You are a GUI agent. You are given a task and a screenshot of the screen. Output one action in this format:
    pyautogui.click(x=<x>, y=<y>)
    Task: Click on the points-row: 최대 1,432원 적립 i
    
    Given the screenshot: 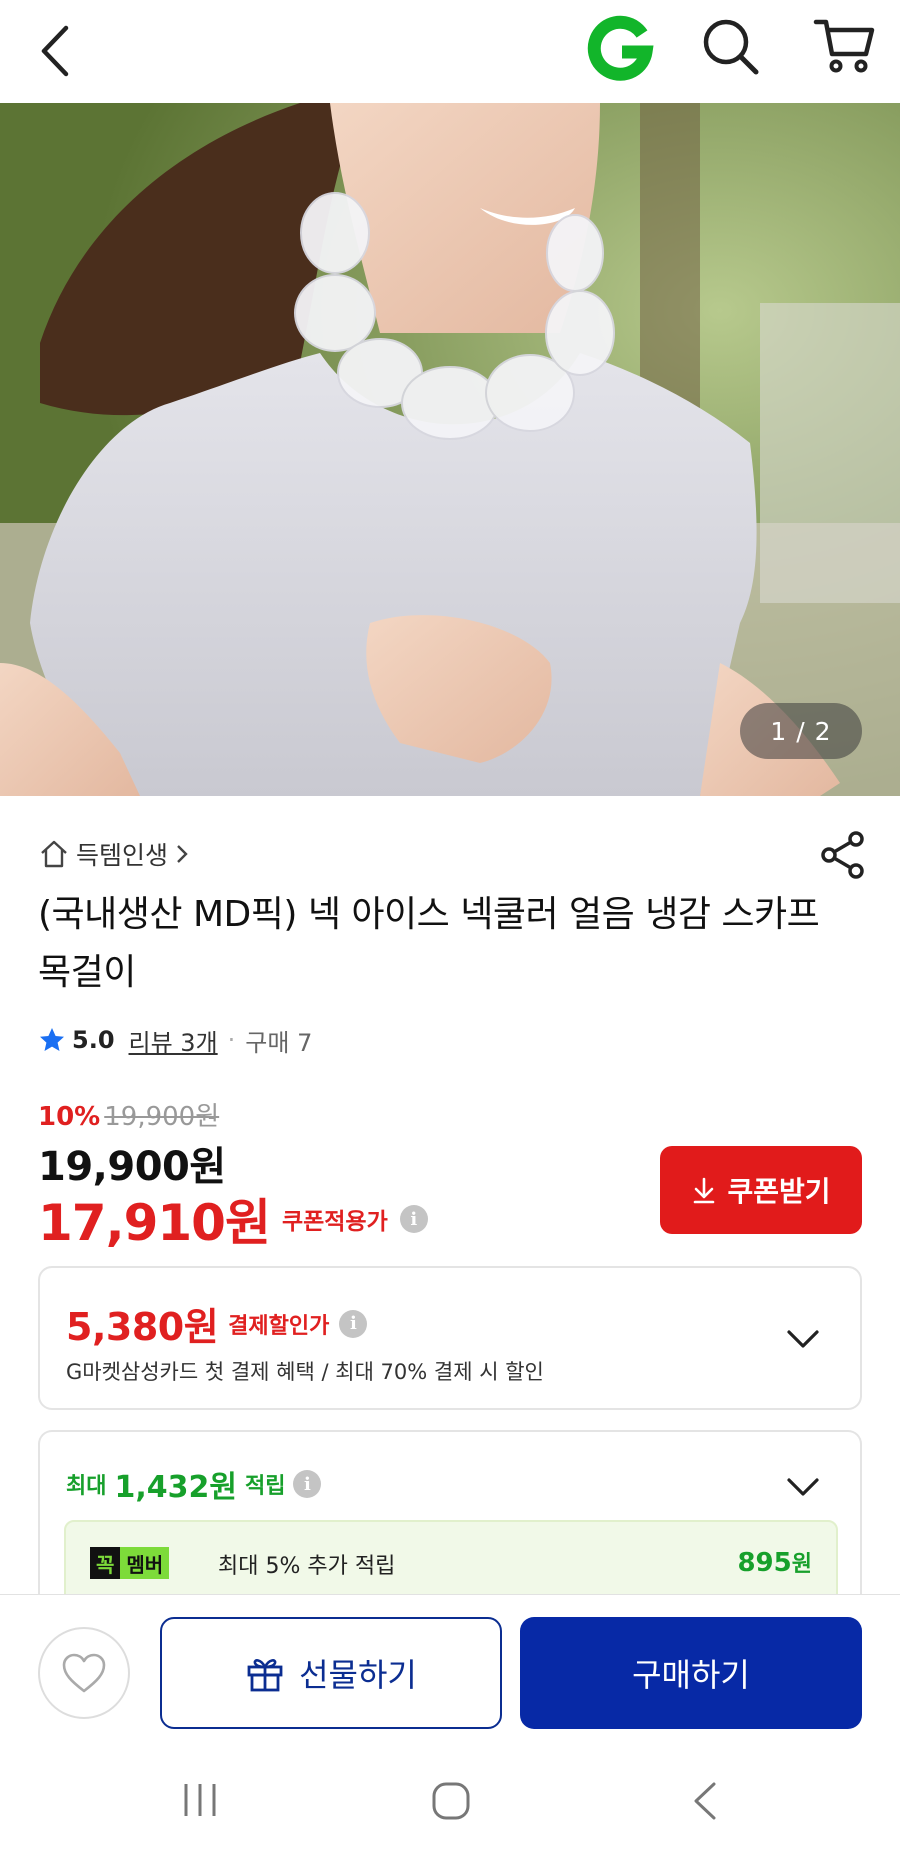 What is the action you would take?
    pyautogui.click(x=194, y=1484)
    